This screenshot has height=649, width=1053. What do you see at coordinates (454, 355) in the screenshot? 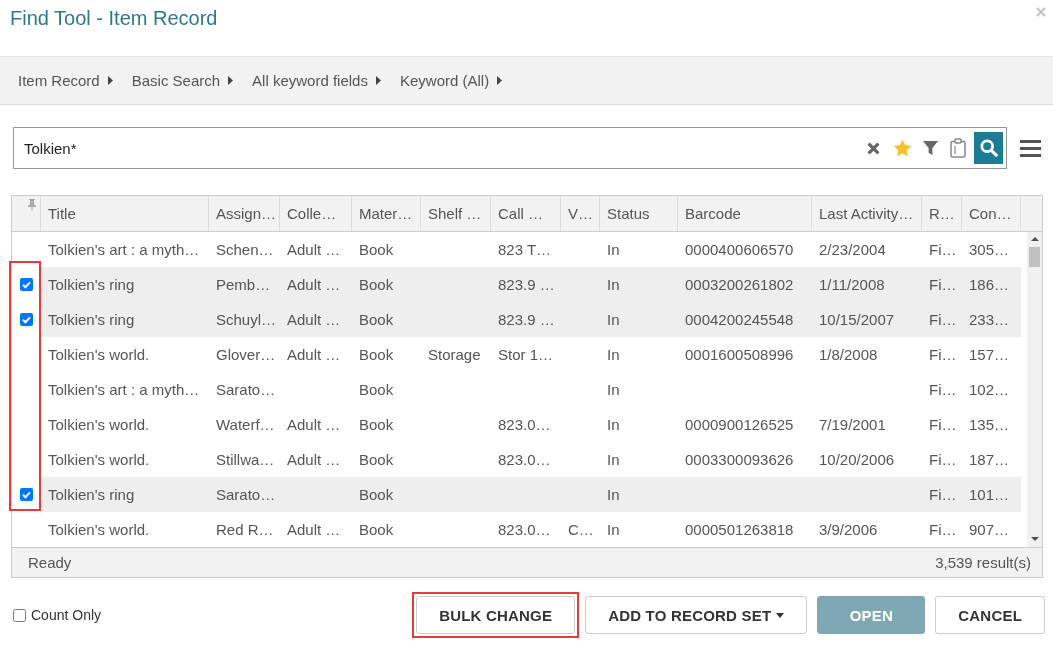
I see `table-cell-text: Storage` at bounding box center [454, 355].